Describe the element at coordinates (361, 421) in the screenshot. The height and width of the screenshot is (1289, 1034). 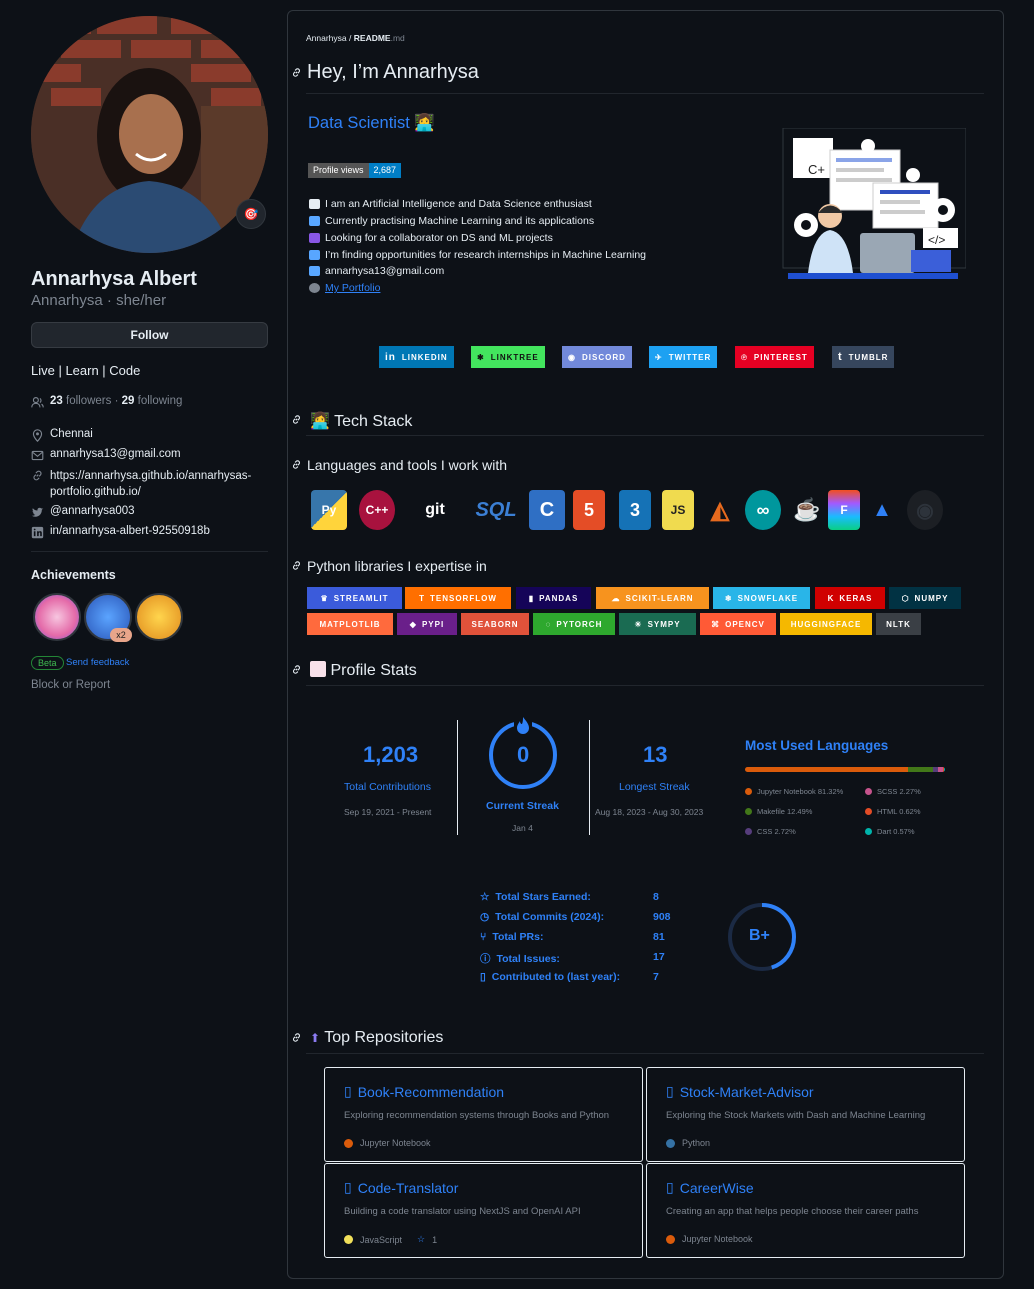
I see `tech-stack-heading: 👩‍💻 Tech Stack` at that location.